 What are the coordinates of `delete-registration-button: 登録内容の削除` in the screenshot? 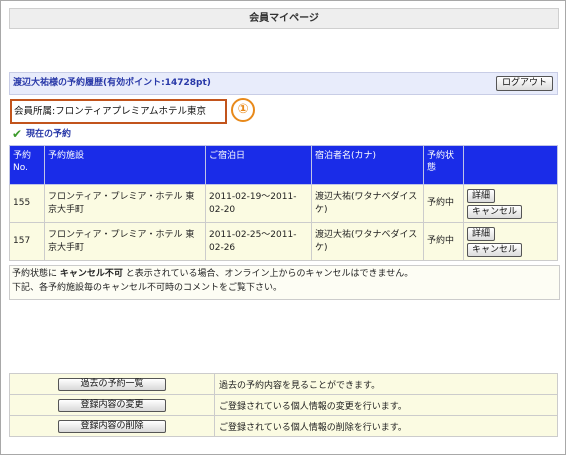 It's located at (112, 426).